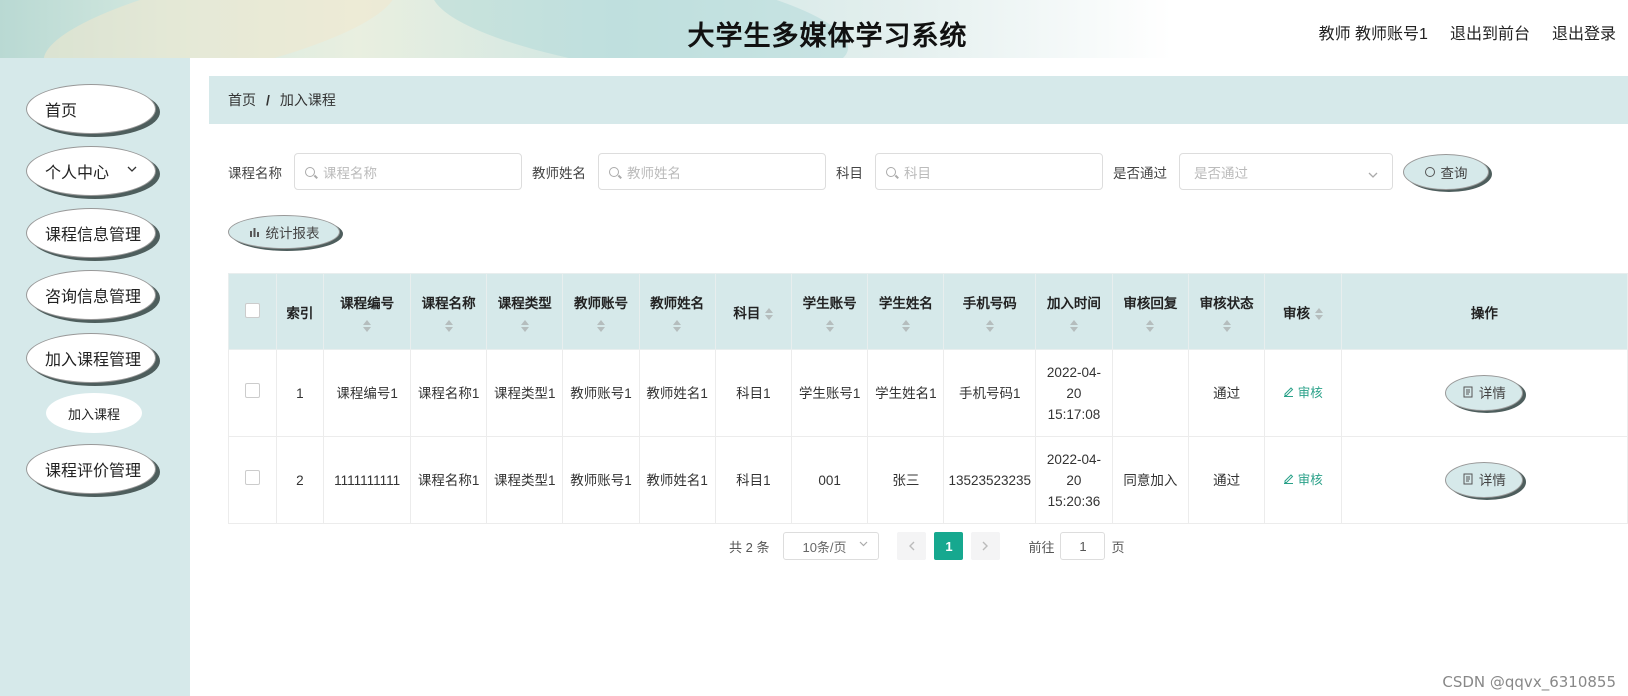 This screenshot has height=696, width=1628. I want to click on col-header: 教师姓名, so click(677, 311).